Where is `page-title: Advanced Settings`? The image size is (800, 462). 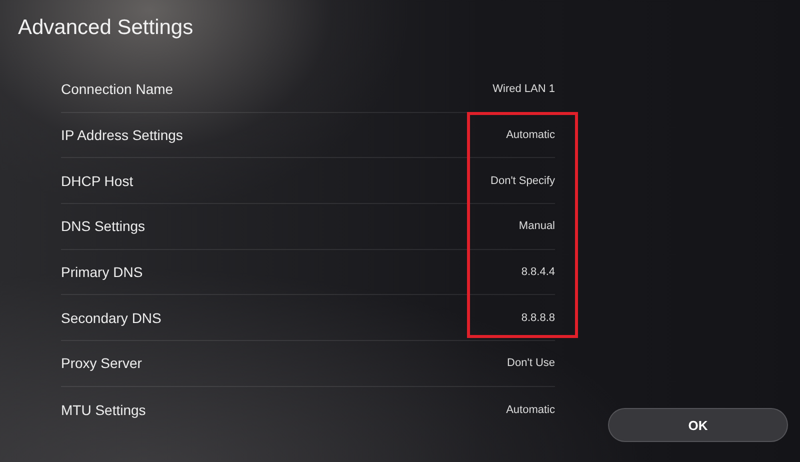 page-title: Advanced Settings is located at coordinates (105, 28).